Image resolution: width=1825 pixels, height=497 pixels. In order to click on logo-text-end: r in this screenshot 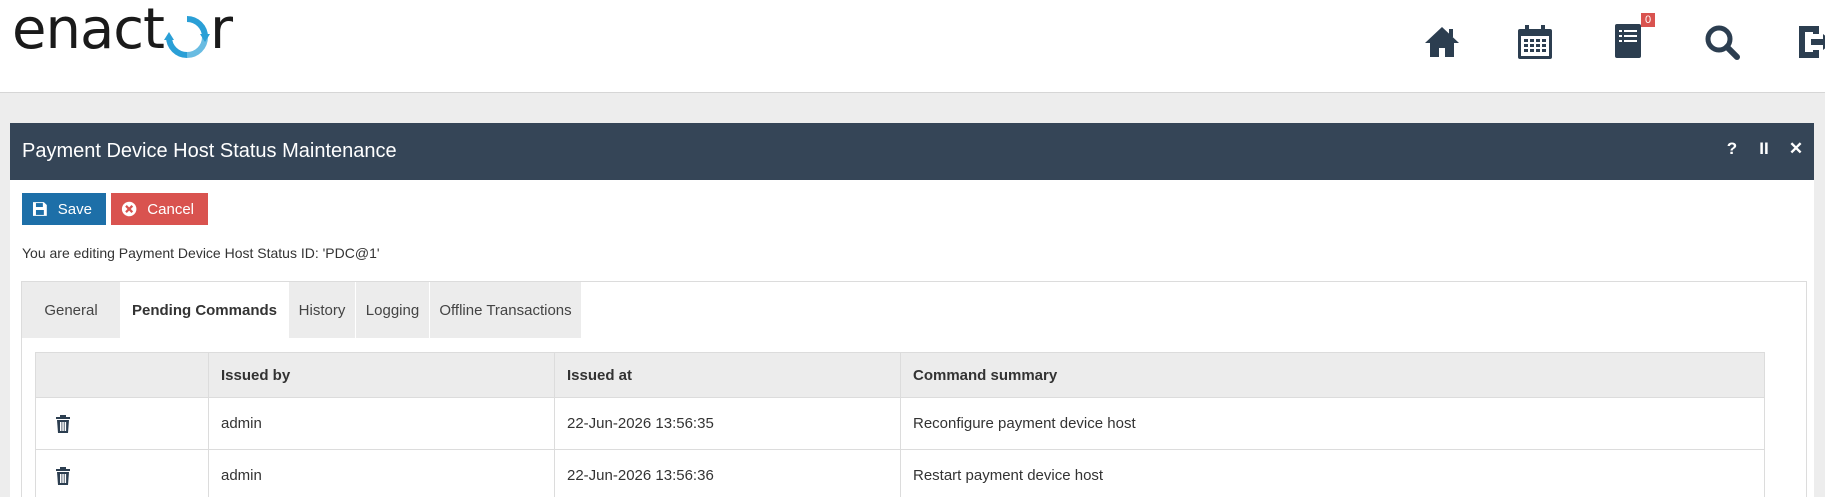, I will do `click(221, 31)`.